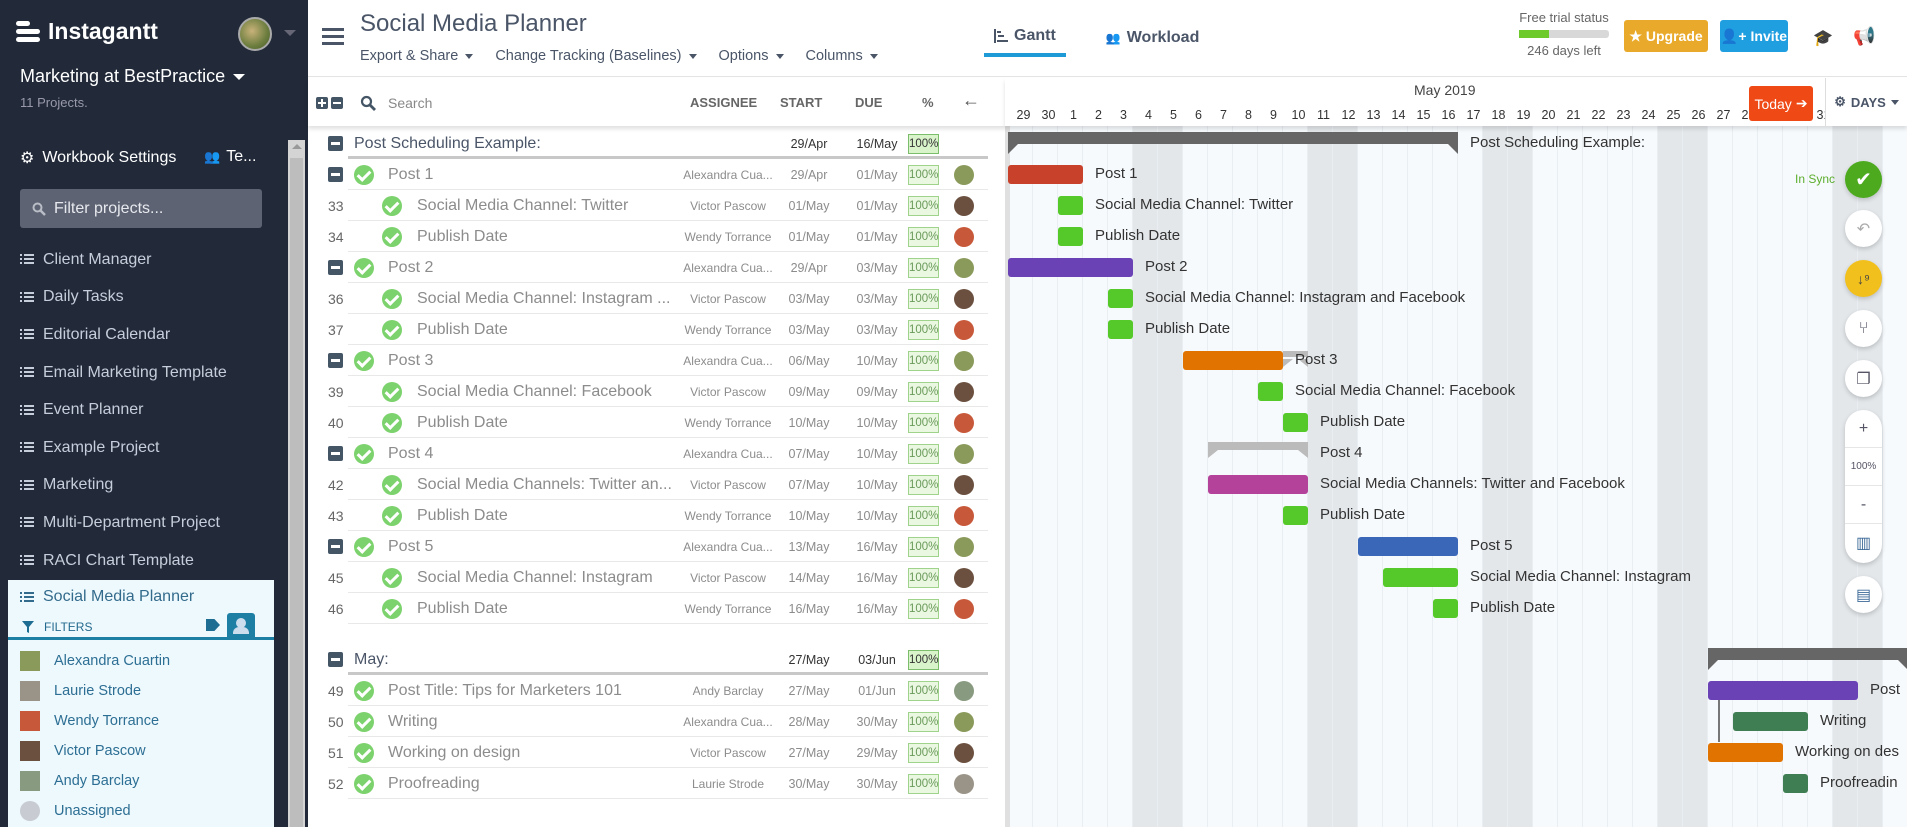  I want to click on sidebar-project-item: Example Project, so click(144, 448).